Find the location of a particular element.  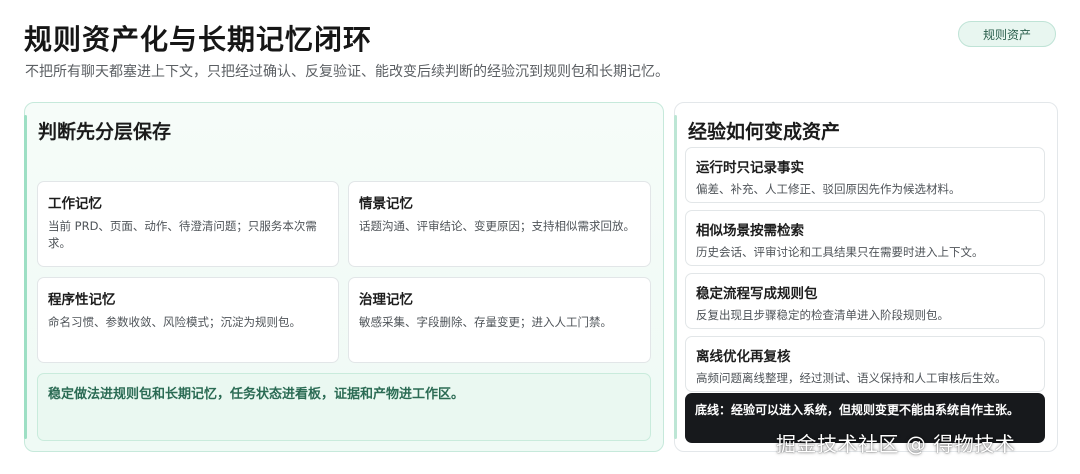

rule-asset-tag: 规则资产 is located at coordinates (1007, 34).